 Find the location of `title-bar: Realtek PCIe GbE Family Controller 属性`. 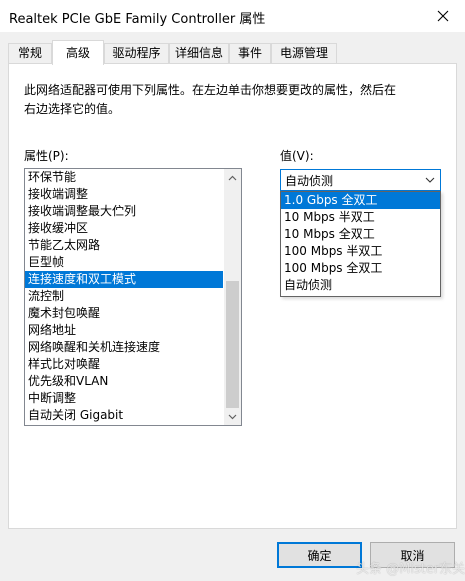

title-bar: Realtek PCIe GbE Family Controller 属性 is located at coordinates (232, 16).